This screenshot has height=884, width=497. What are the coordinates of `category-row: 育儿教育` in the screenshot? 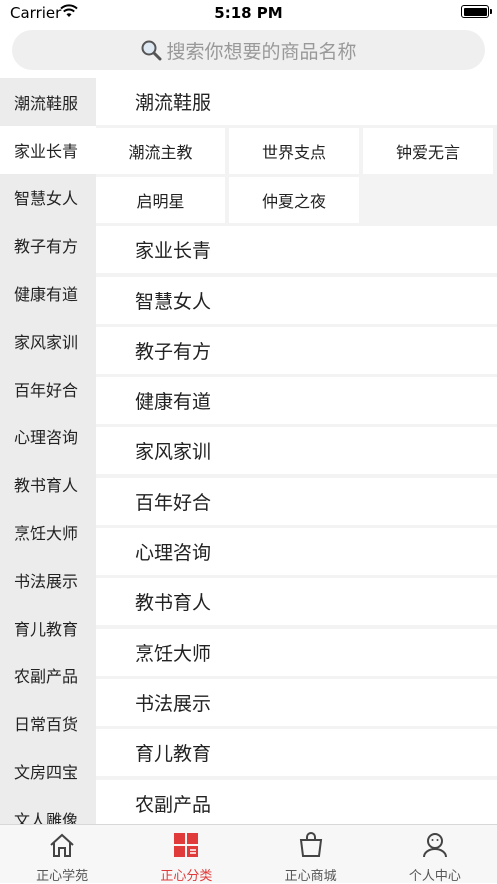 It's located at (296, 753).